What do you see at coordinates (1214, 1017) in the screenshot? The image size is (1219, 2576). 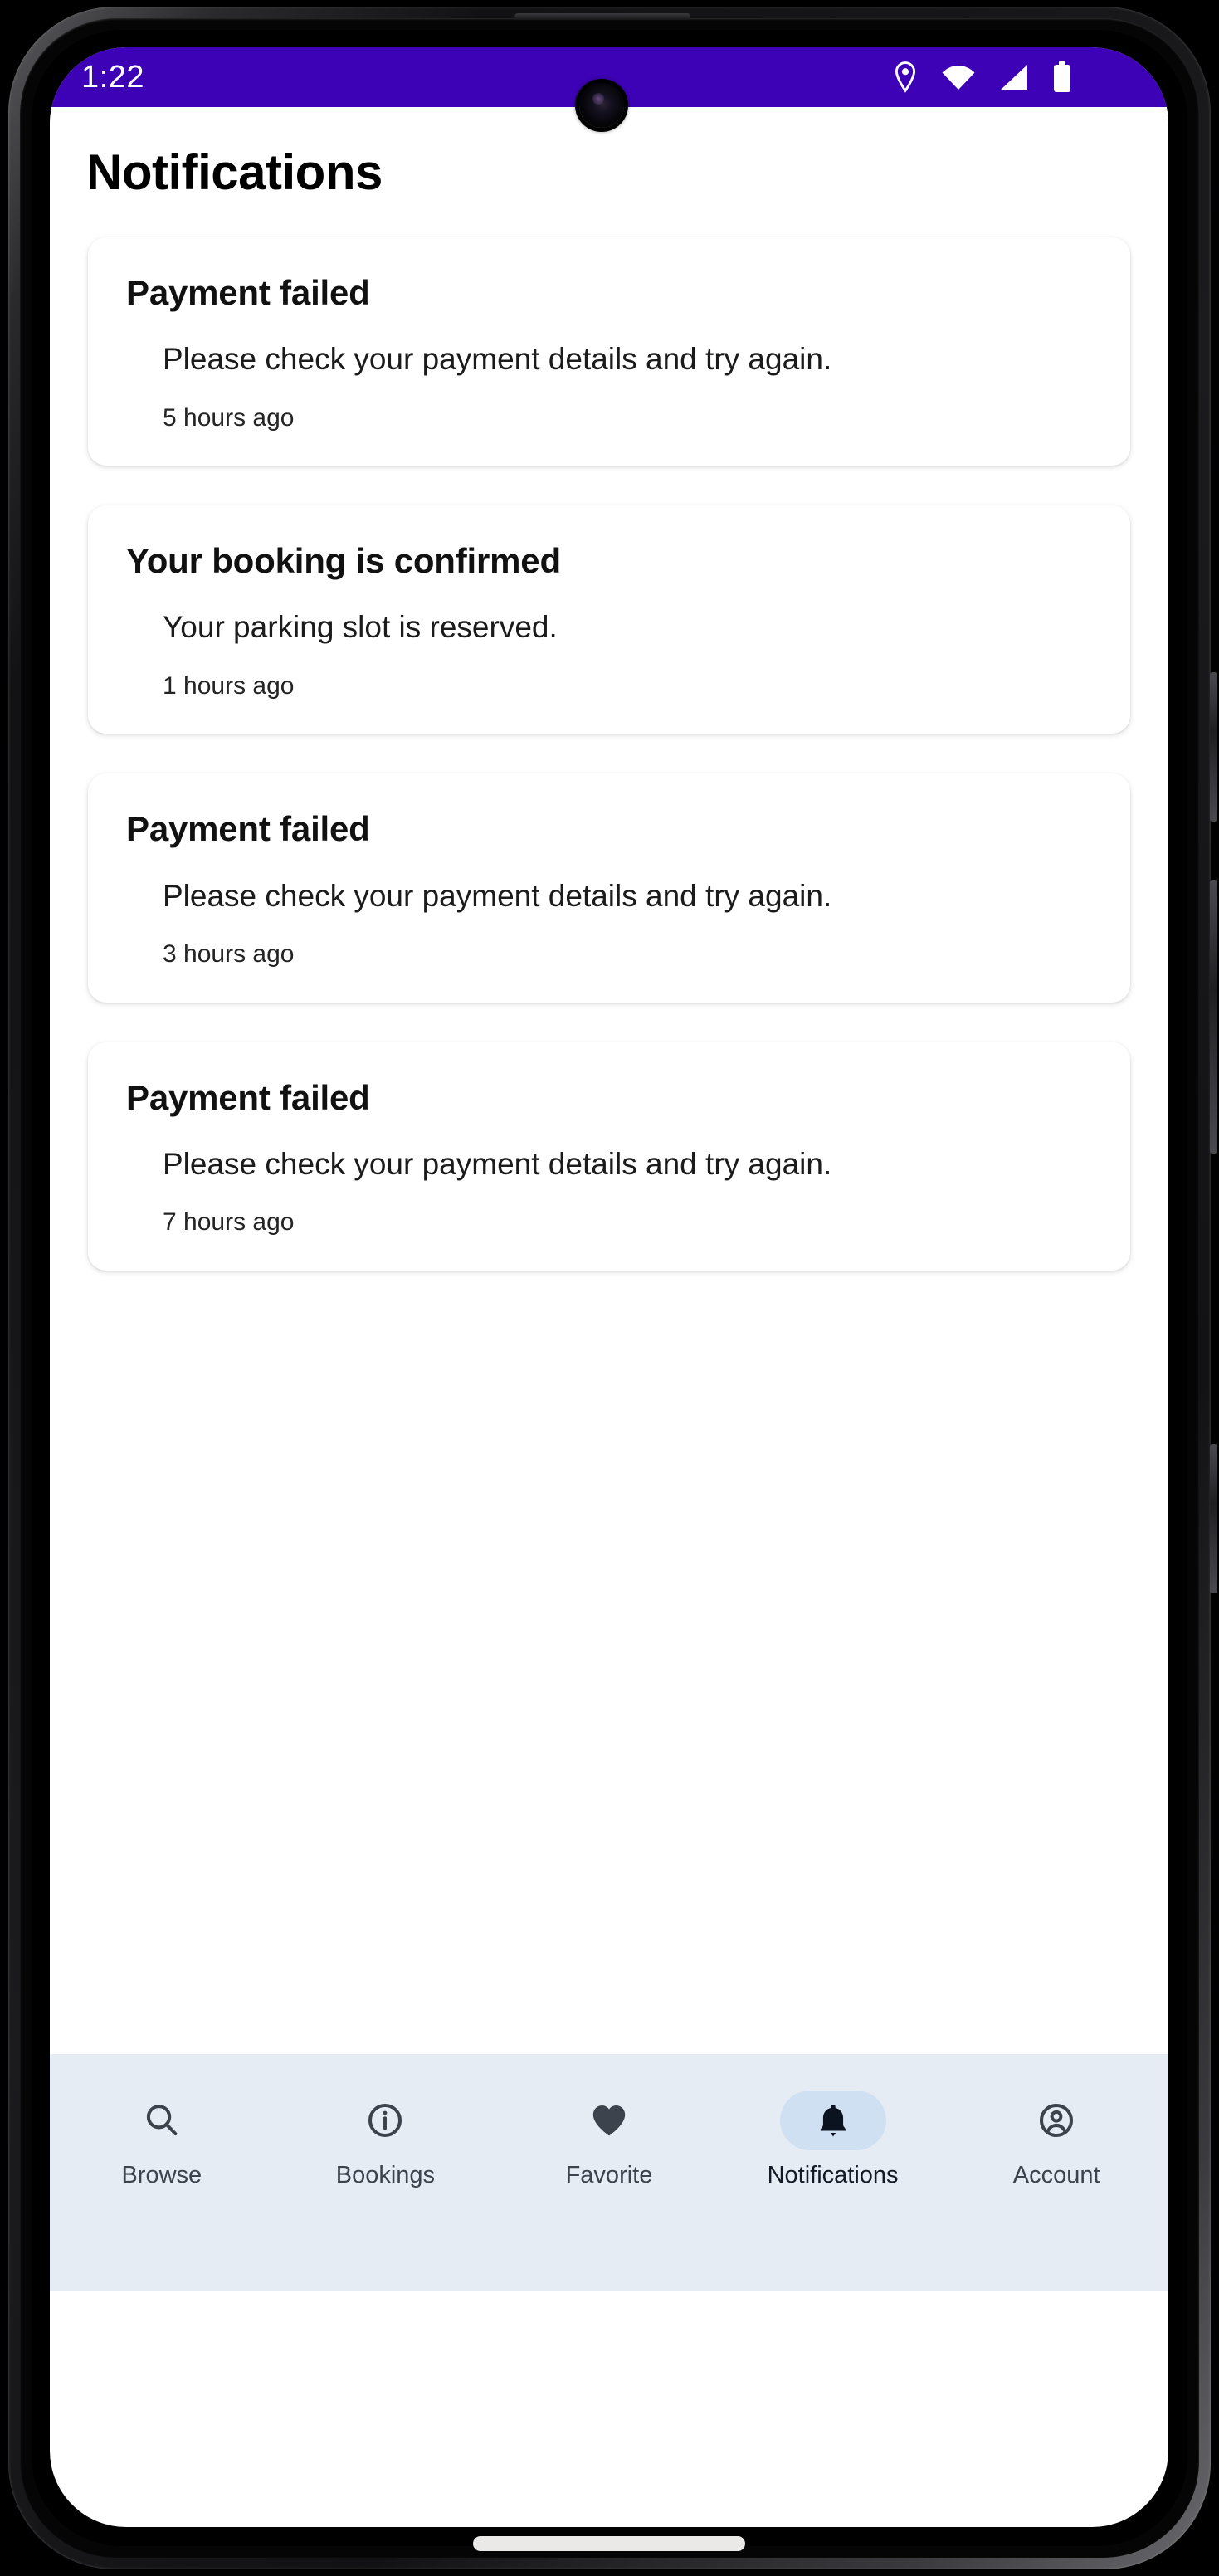 I see `volume-down-button` at bounding box center [1214, 1017].